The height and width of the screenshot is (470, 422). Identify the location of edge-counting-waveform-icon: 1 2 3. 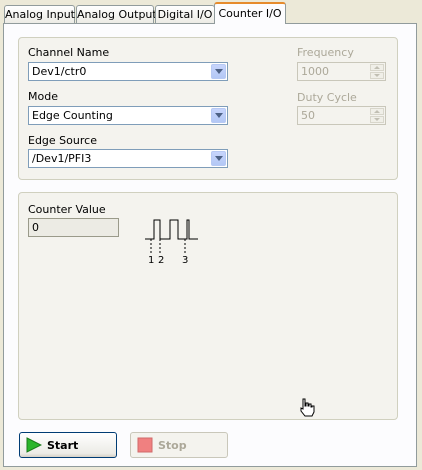
(171, 242).